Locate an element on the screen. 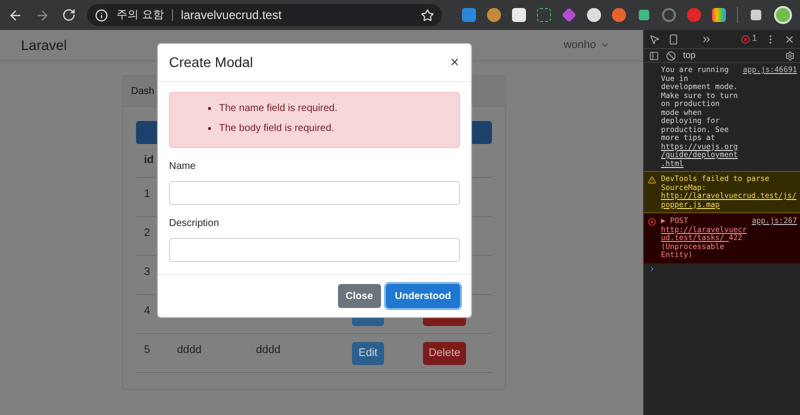 This screenshot has height=415, width=800. error-message: The name field is required. is located at coordinates (278, 109).